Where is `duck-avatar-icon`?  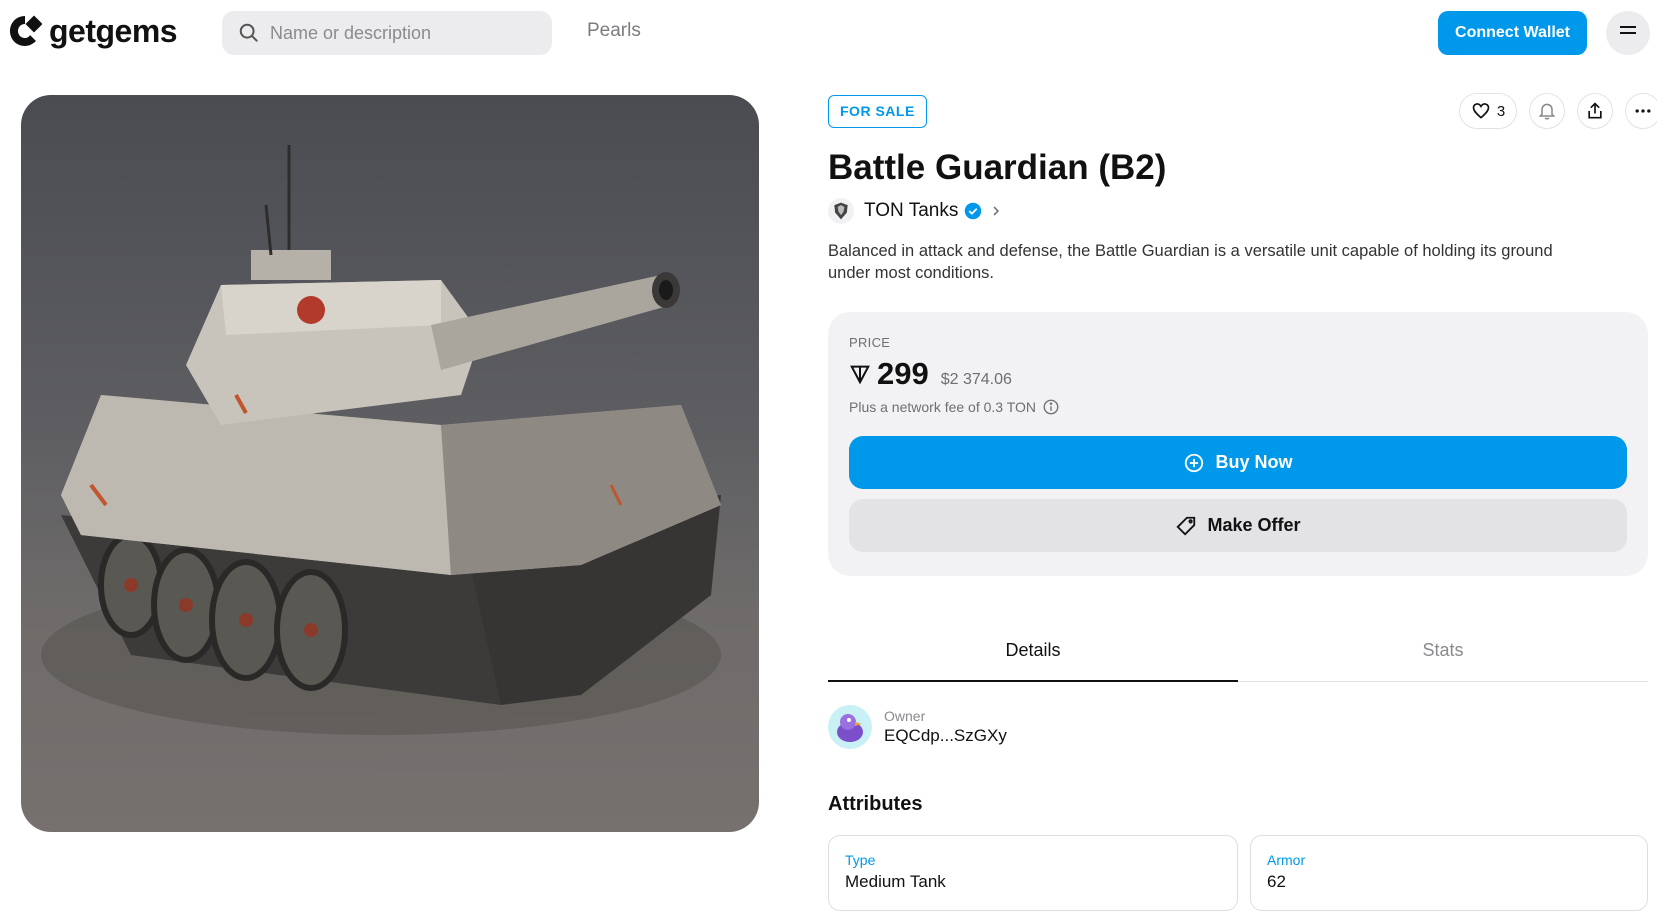
duck-avatar-icon is located at coordinates (850, 728).